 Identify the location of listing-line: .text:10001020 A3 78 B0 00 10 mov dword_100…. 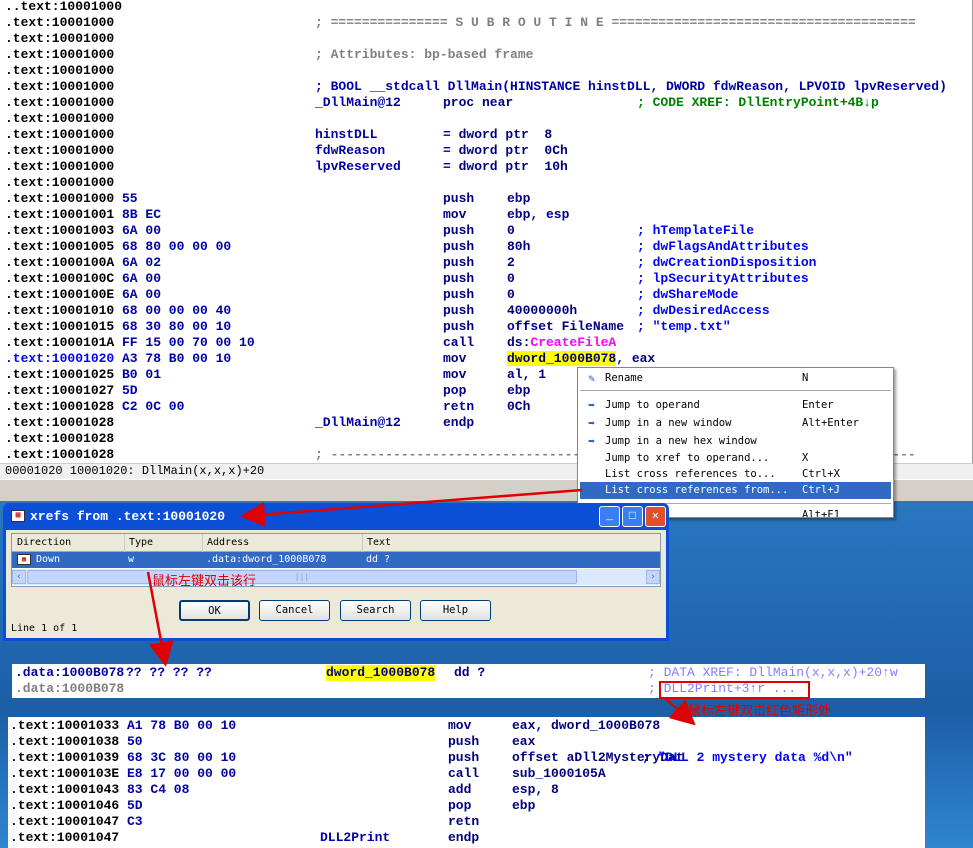
(486, 359).